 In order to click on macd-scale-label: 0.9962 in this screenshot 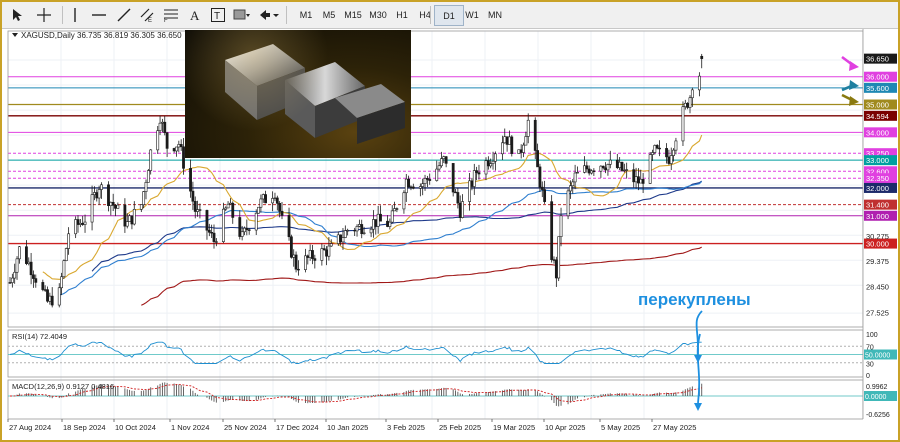, I will do `click(877, 387)`.